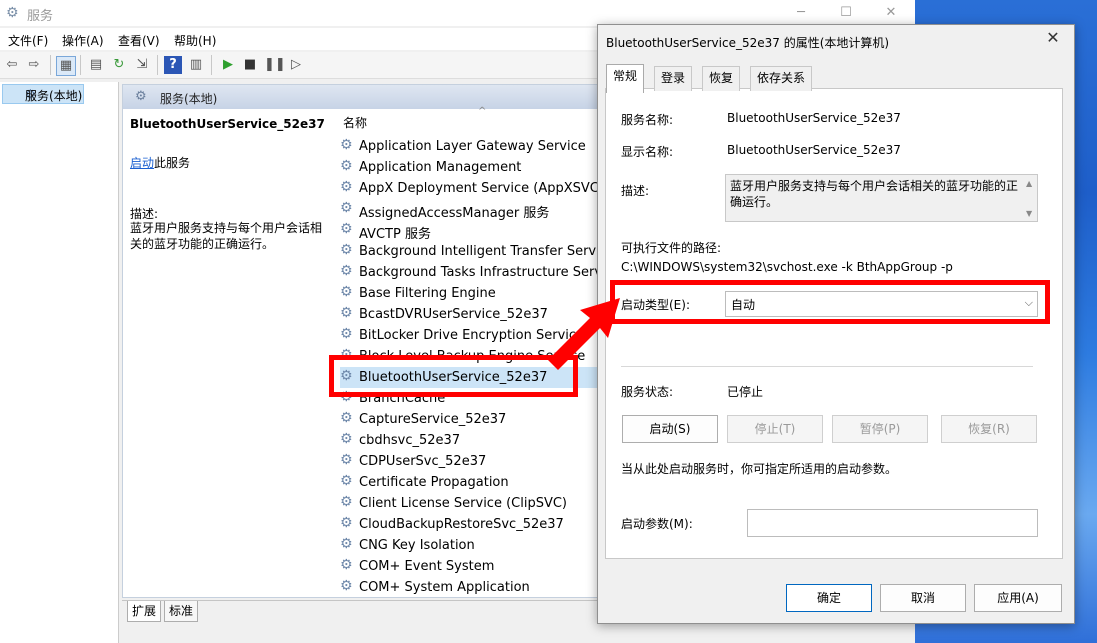 The width and height of the screenshot is (1097, 643). What do you see at coordinates (781, 78) in the screenshot?
I see `tab-dependencies: 依存关系` at bounding box center [781, 78].